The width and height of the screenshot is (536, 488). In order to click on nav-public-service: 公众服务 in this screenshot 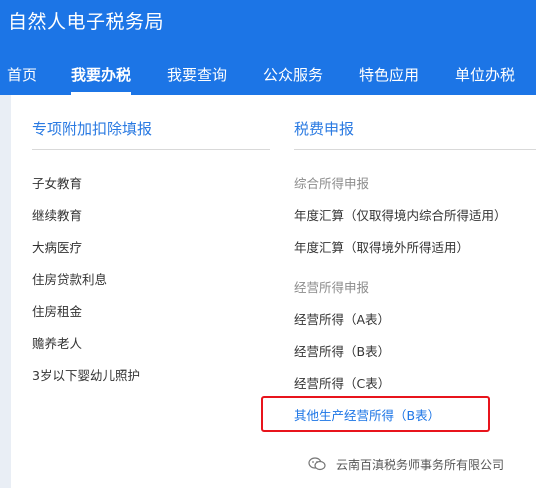, I will do `click(293, 78)`.